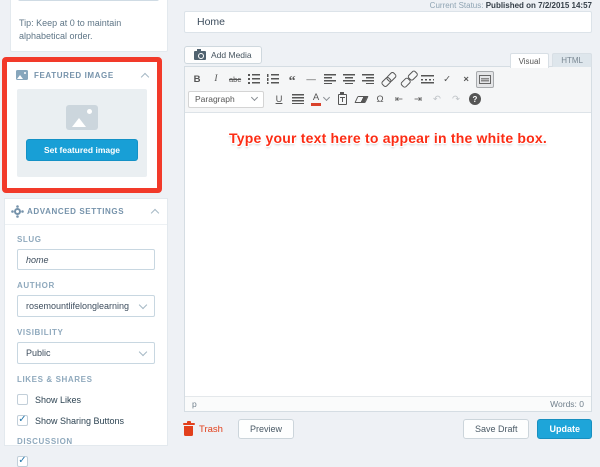 This screenshot has width=600, height=467. Describe the element at coordinates (188, 428) in the screenshot. I see `trash-can-icon` at that location.